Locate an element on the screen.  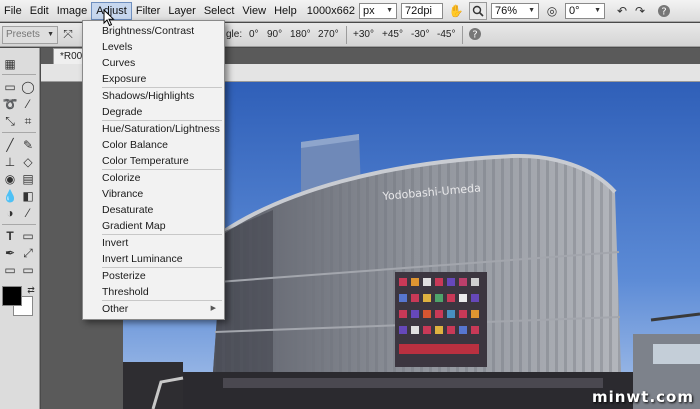
menu-help: Help is located at coordinates (285, 11).